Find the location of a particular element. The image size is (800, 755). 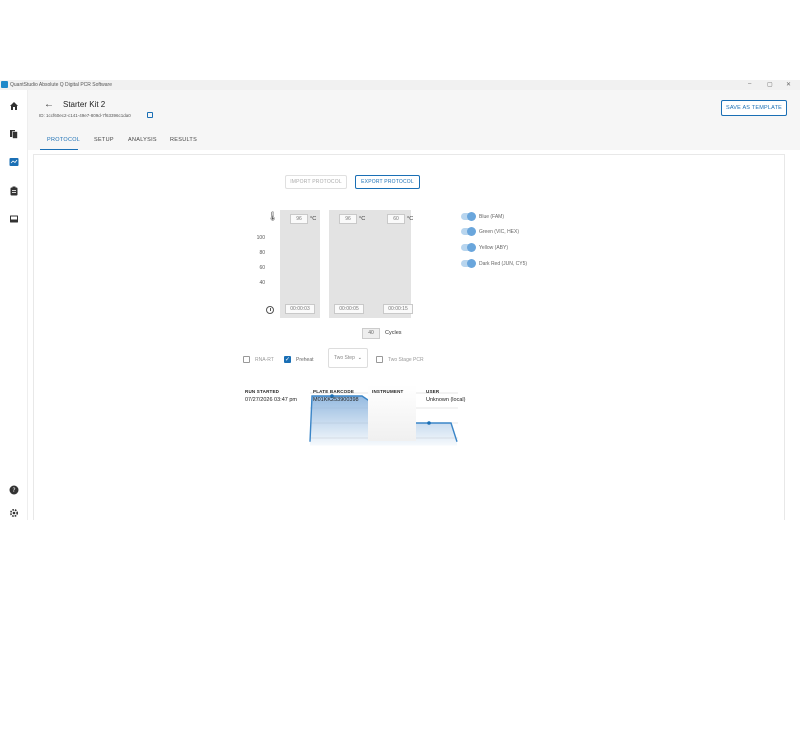

step-mode-value: Two Step is located at coordinates (344, 358).